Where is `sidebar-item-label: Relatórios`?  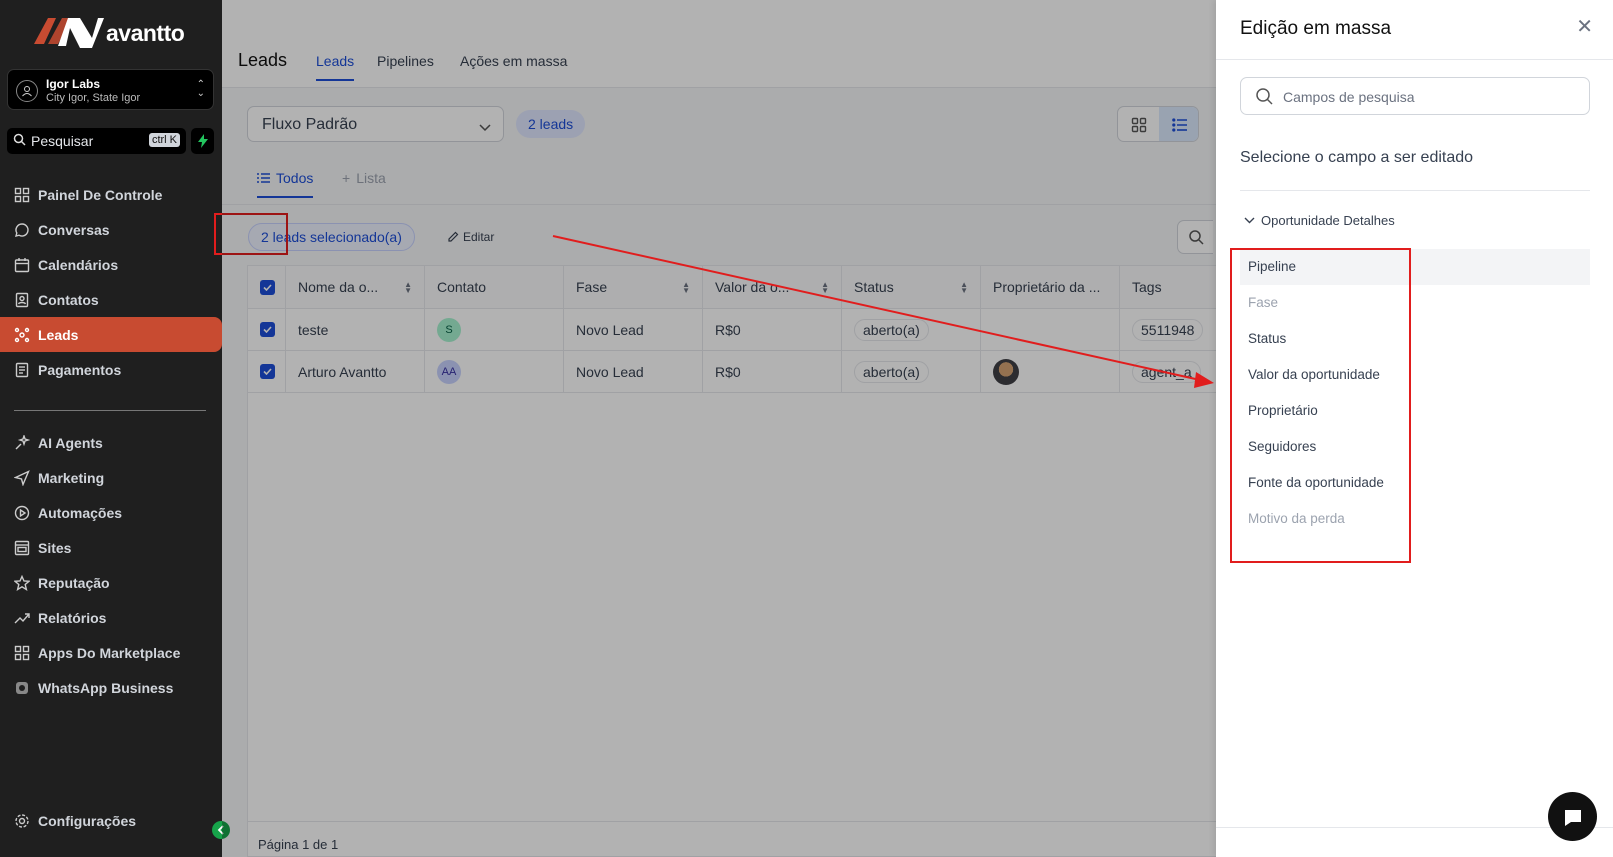
sidebar-item-label: Relatórios is located at coordinates (72, 617).